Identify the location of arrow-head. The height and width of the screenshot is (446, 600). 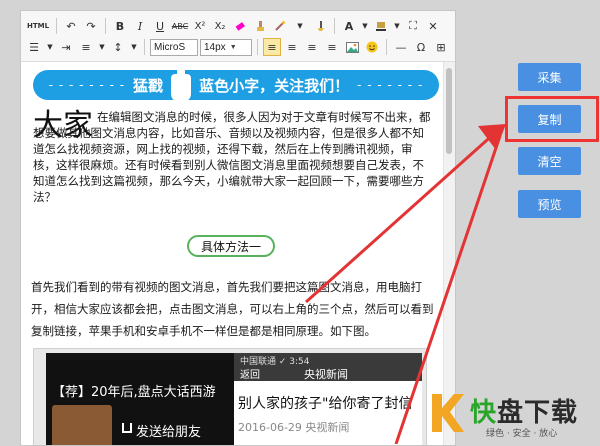
(492, 137).